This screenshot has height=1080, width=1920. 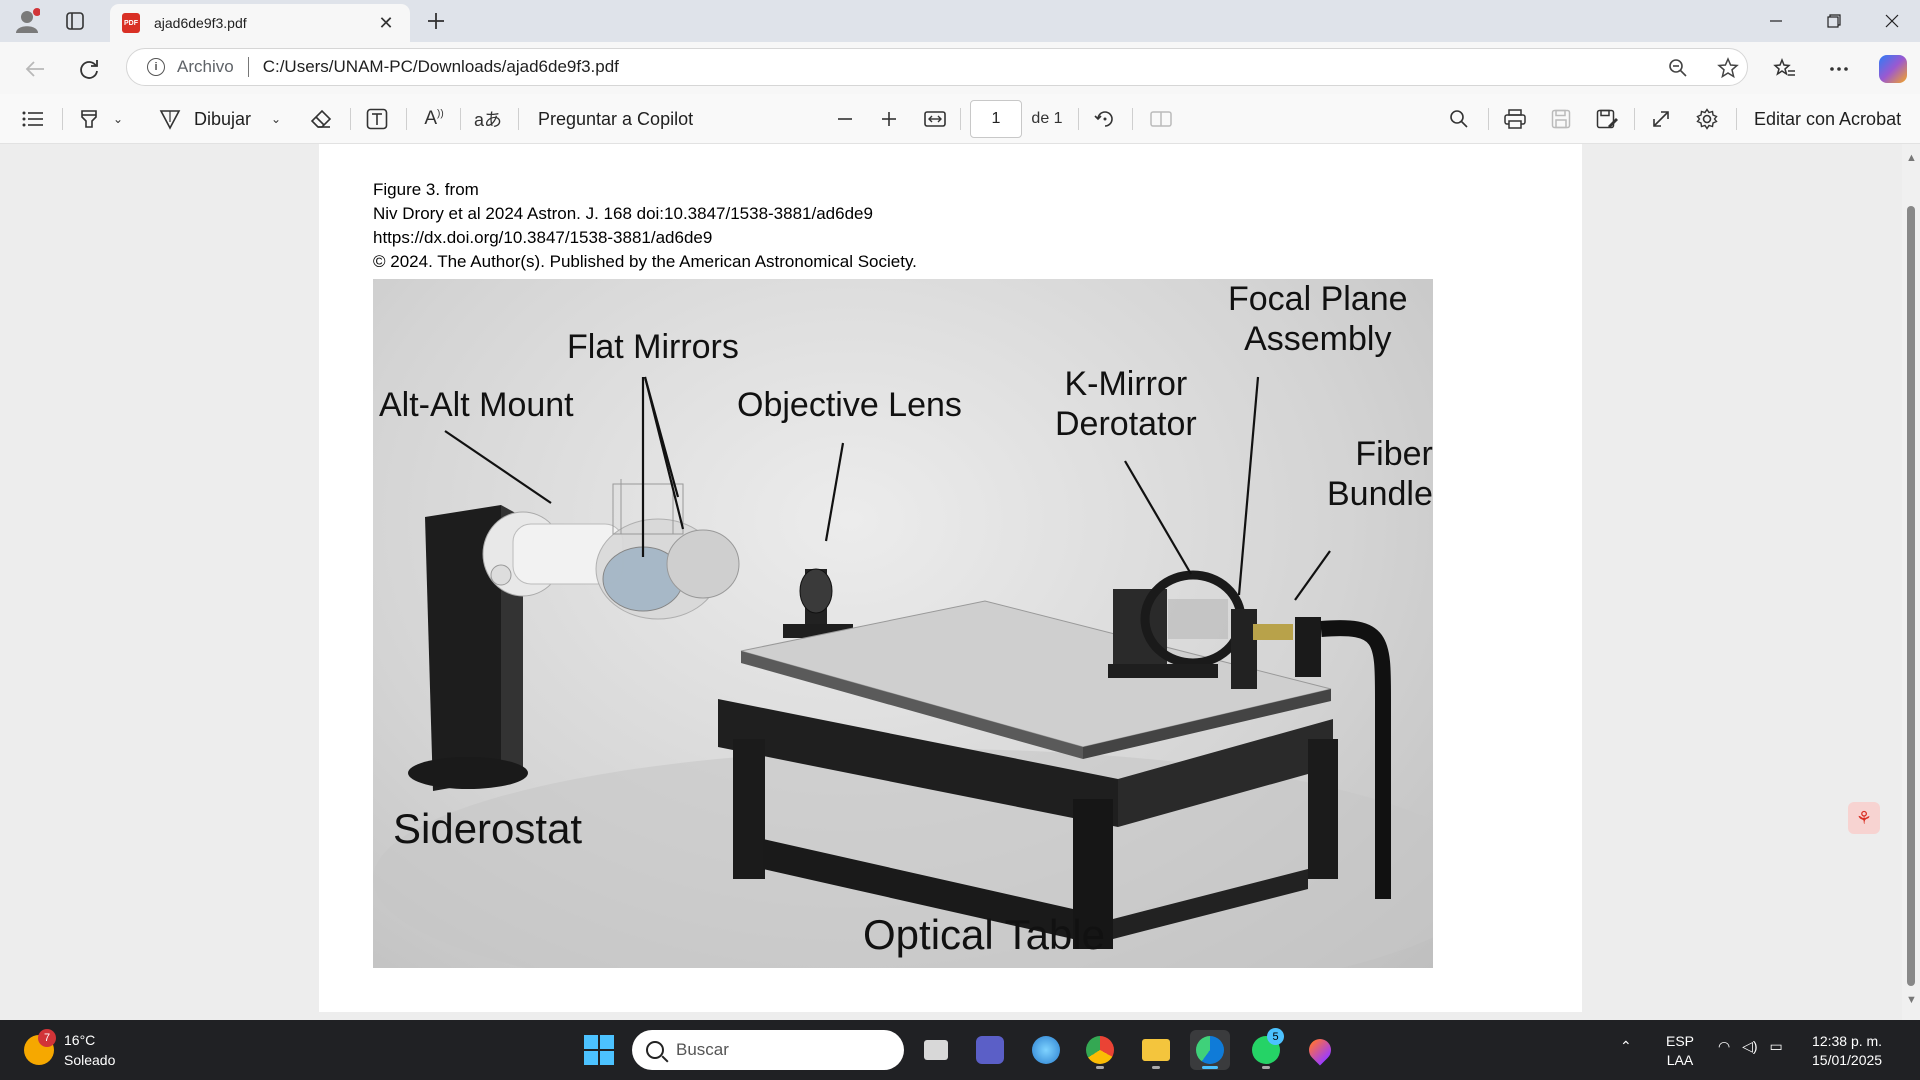 I want to click on fullscreen-button, so click(x=1661, y=119).